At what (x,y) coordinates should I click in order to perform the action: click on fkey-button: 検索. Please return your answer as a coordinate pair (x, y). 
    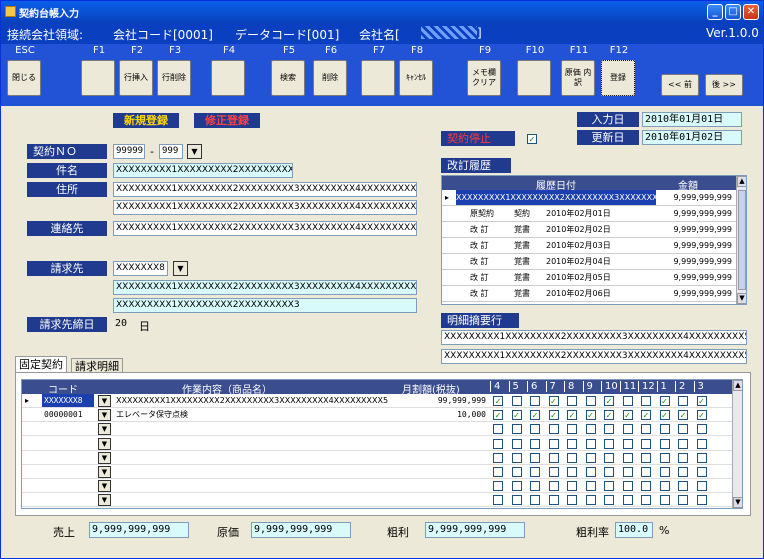
    Looking at the image, I should click on (288, 78).